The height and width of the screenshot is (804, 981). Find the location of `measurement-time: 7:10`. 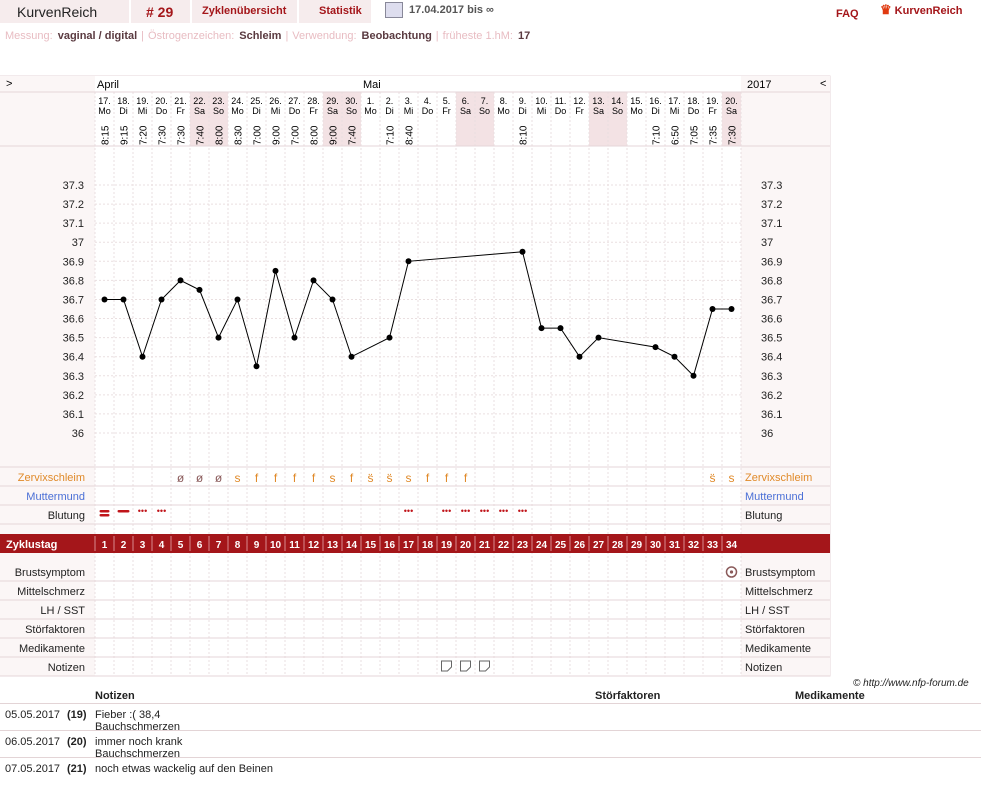

measurement-time: 7:10 is located at coordinates (657, 135).